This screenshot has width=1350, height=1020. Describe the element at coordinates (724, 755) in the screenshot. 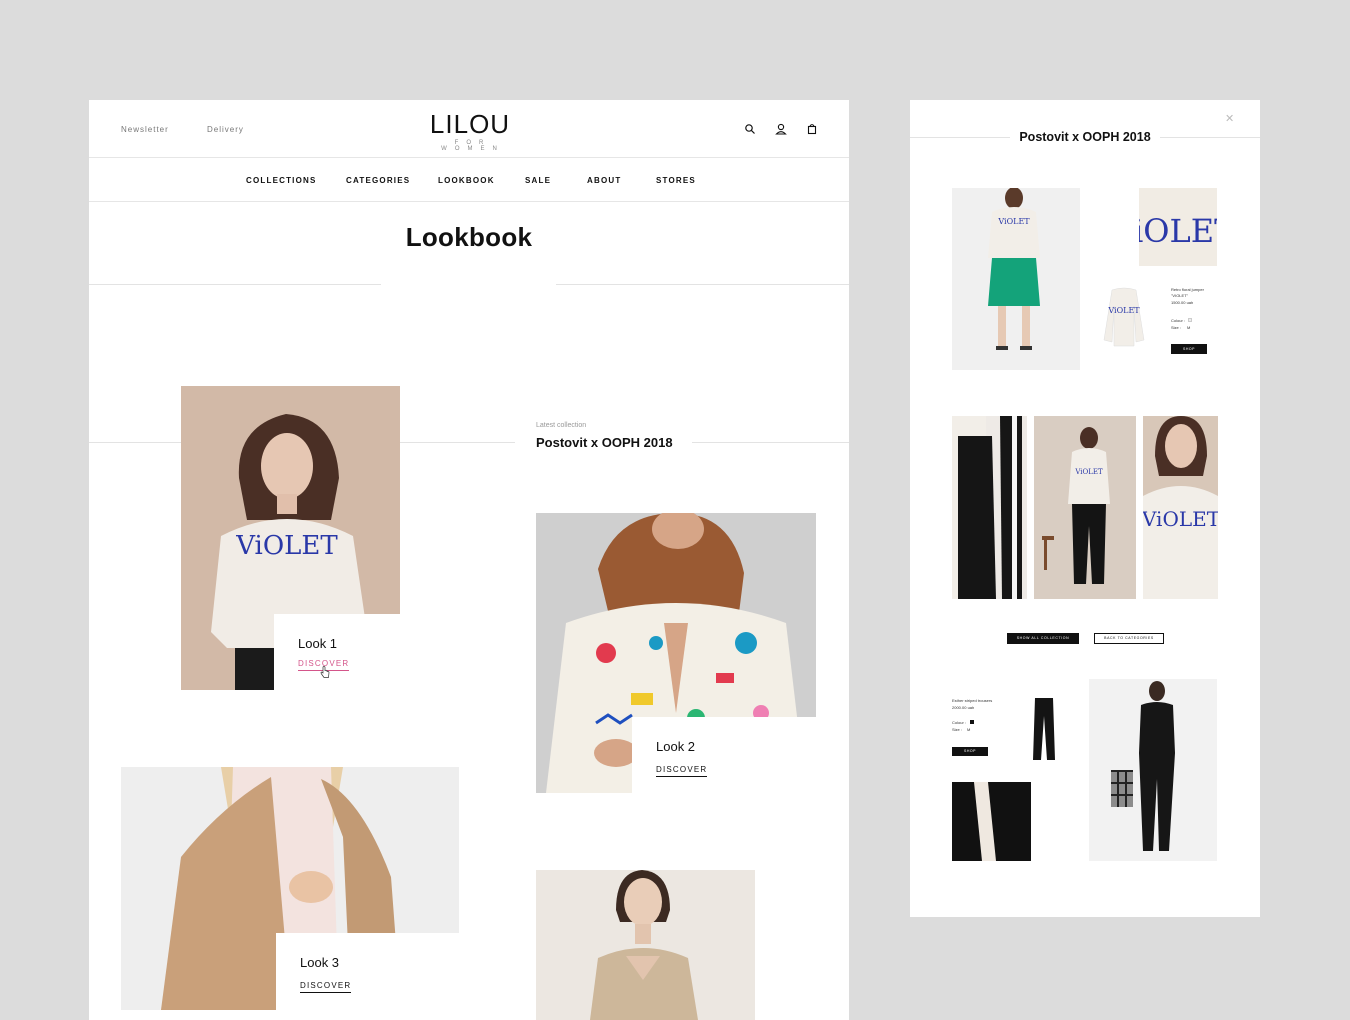

I see `look-2-card: Look 2 DISCOVER` at that location.